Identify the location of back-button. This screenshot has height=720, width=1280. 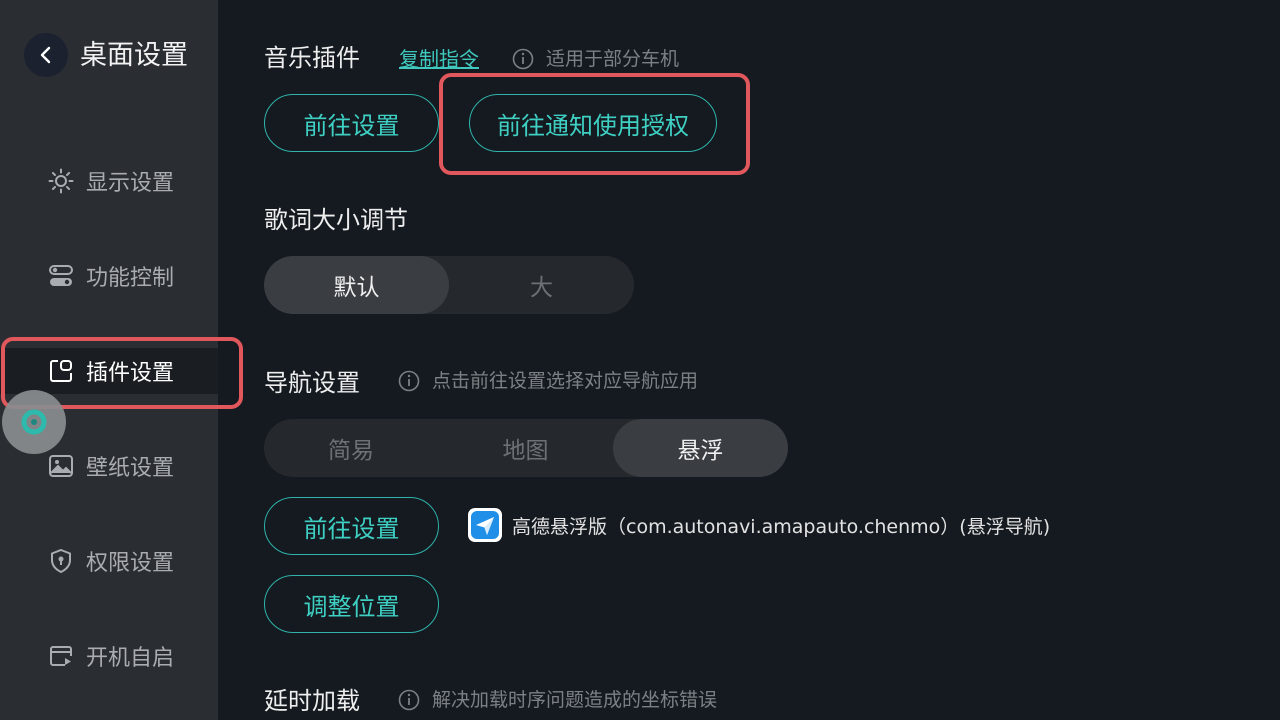
(46, 55).